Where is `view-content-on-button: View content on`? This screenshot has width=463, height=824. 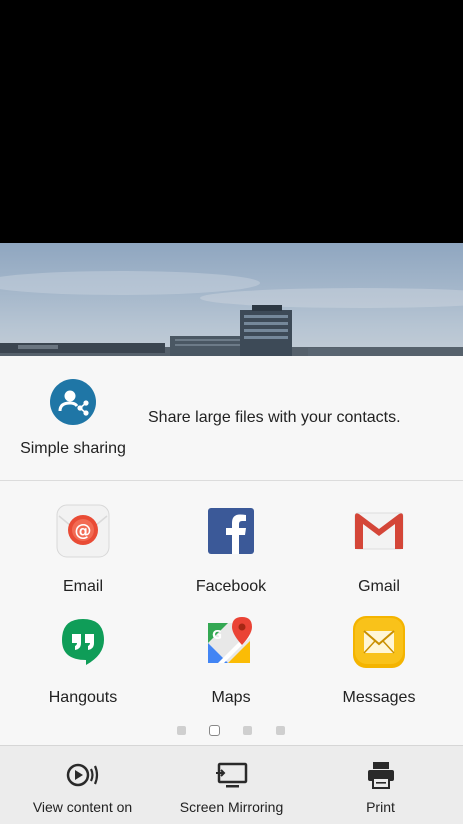
view-content-on-button: View content on is located at coordinates (82, 785).